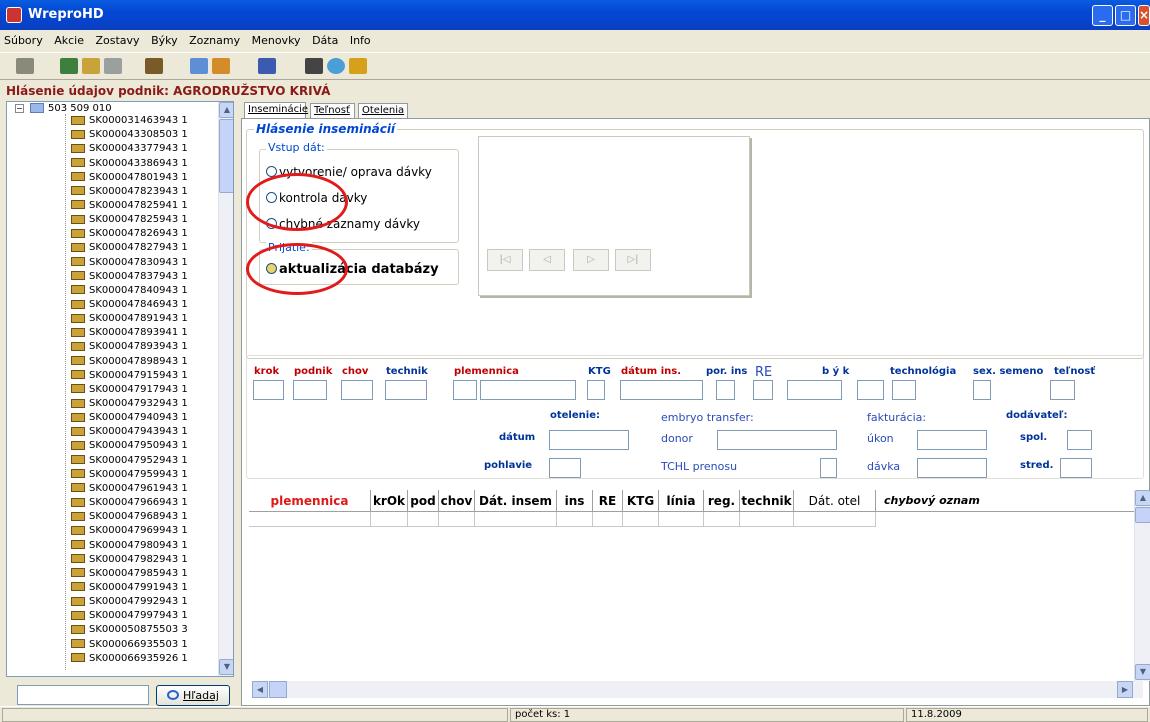 The width and height of the screenshot is (1150, 722). Describe the element at coordinates (1142, 498) in the screenshot. I see `scroll-up-icon: ▲` at that location.